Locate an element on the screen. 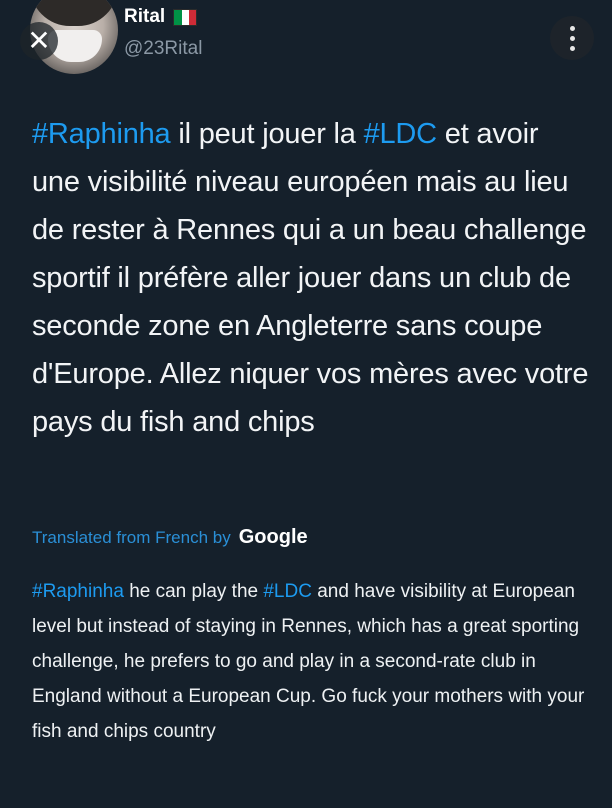  user-name: Rital is located at coordinates (144, 17).